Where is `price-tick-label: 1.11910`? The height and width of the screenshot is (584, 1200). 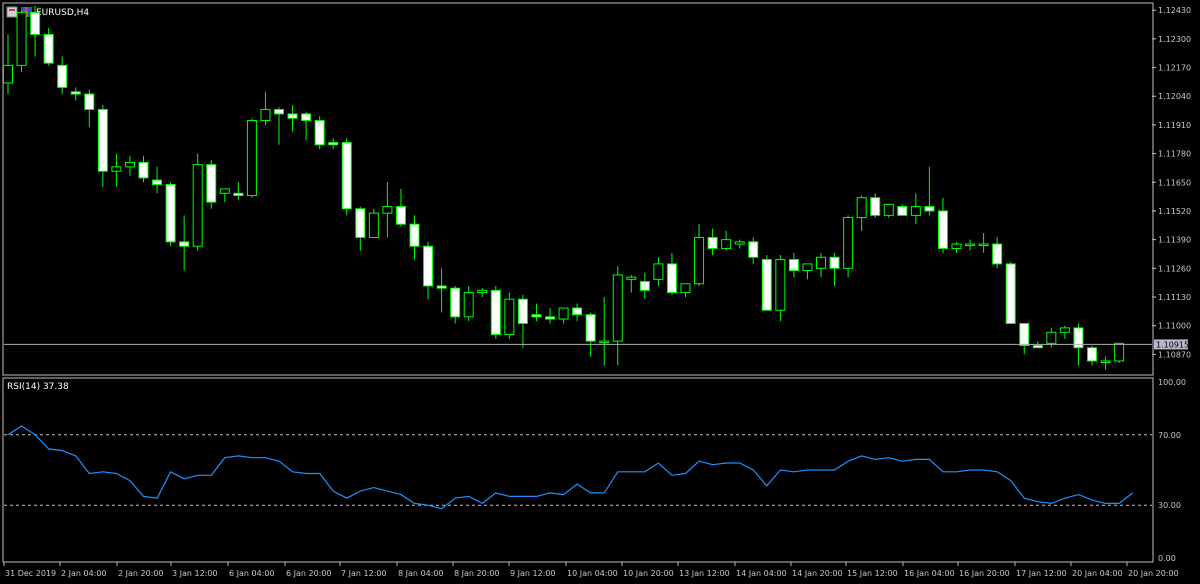
price-tick-label: 1.11910 is located at coordinates (1174, 125).